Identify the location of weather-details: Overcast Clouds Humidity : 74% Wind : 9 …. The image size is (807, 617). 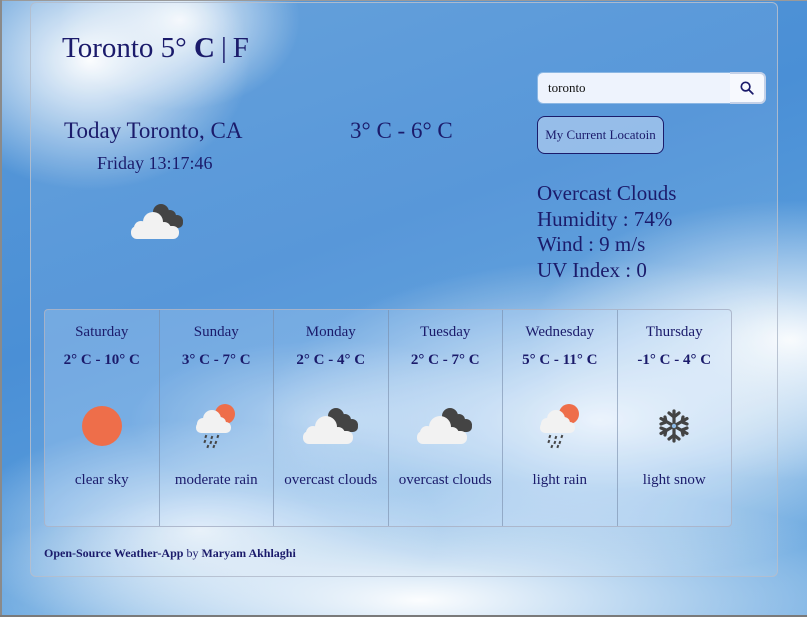
(606, 232).